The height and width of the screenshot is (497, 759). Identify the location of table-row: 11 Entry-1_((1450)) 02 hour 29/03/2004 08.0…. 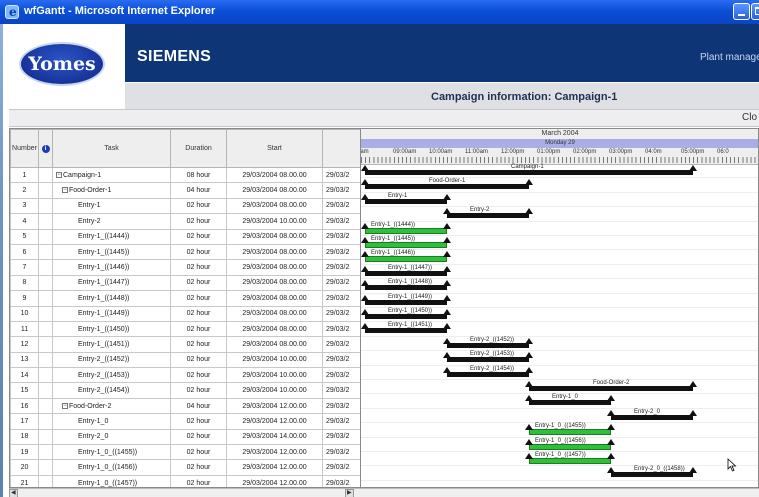
(185, 329).